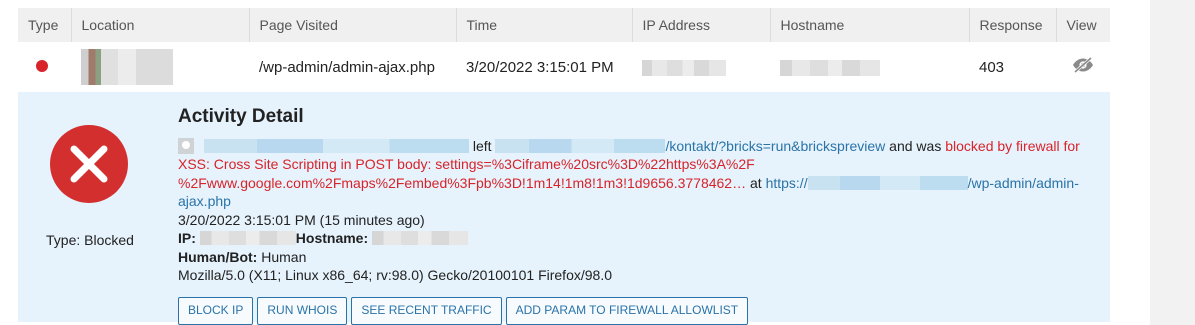  I want to click on add-param-to-firewall-allowlist-button: Add Param to Firewall Allowlist, so click(627, 310).